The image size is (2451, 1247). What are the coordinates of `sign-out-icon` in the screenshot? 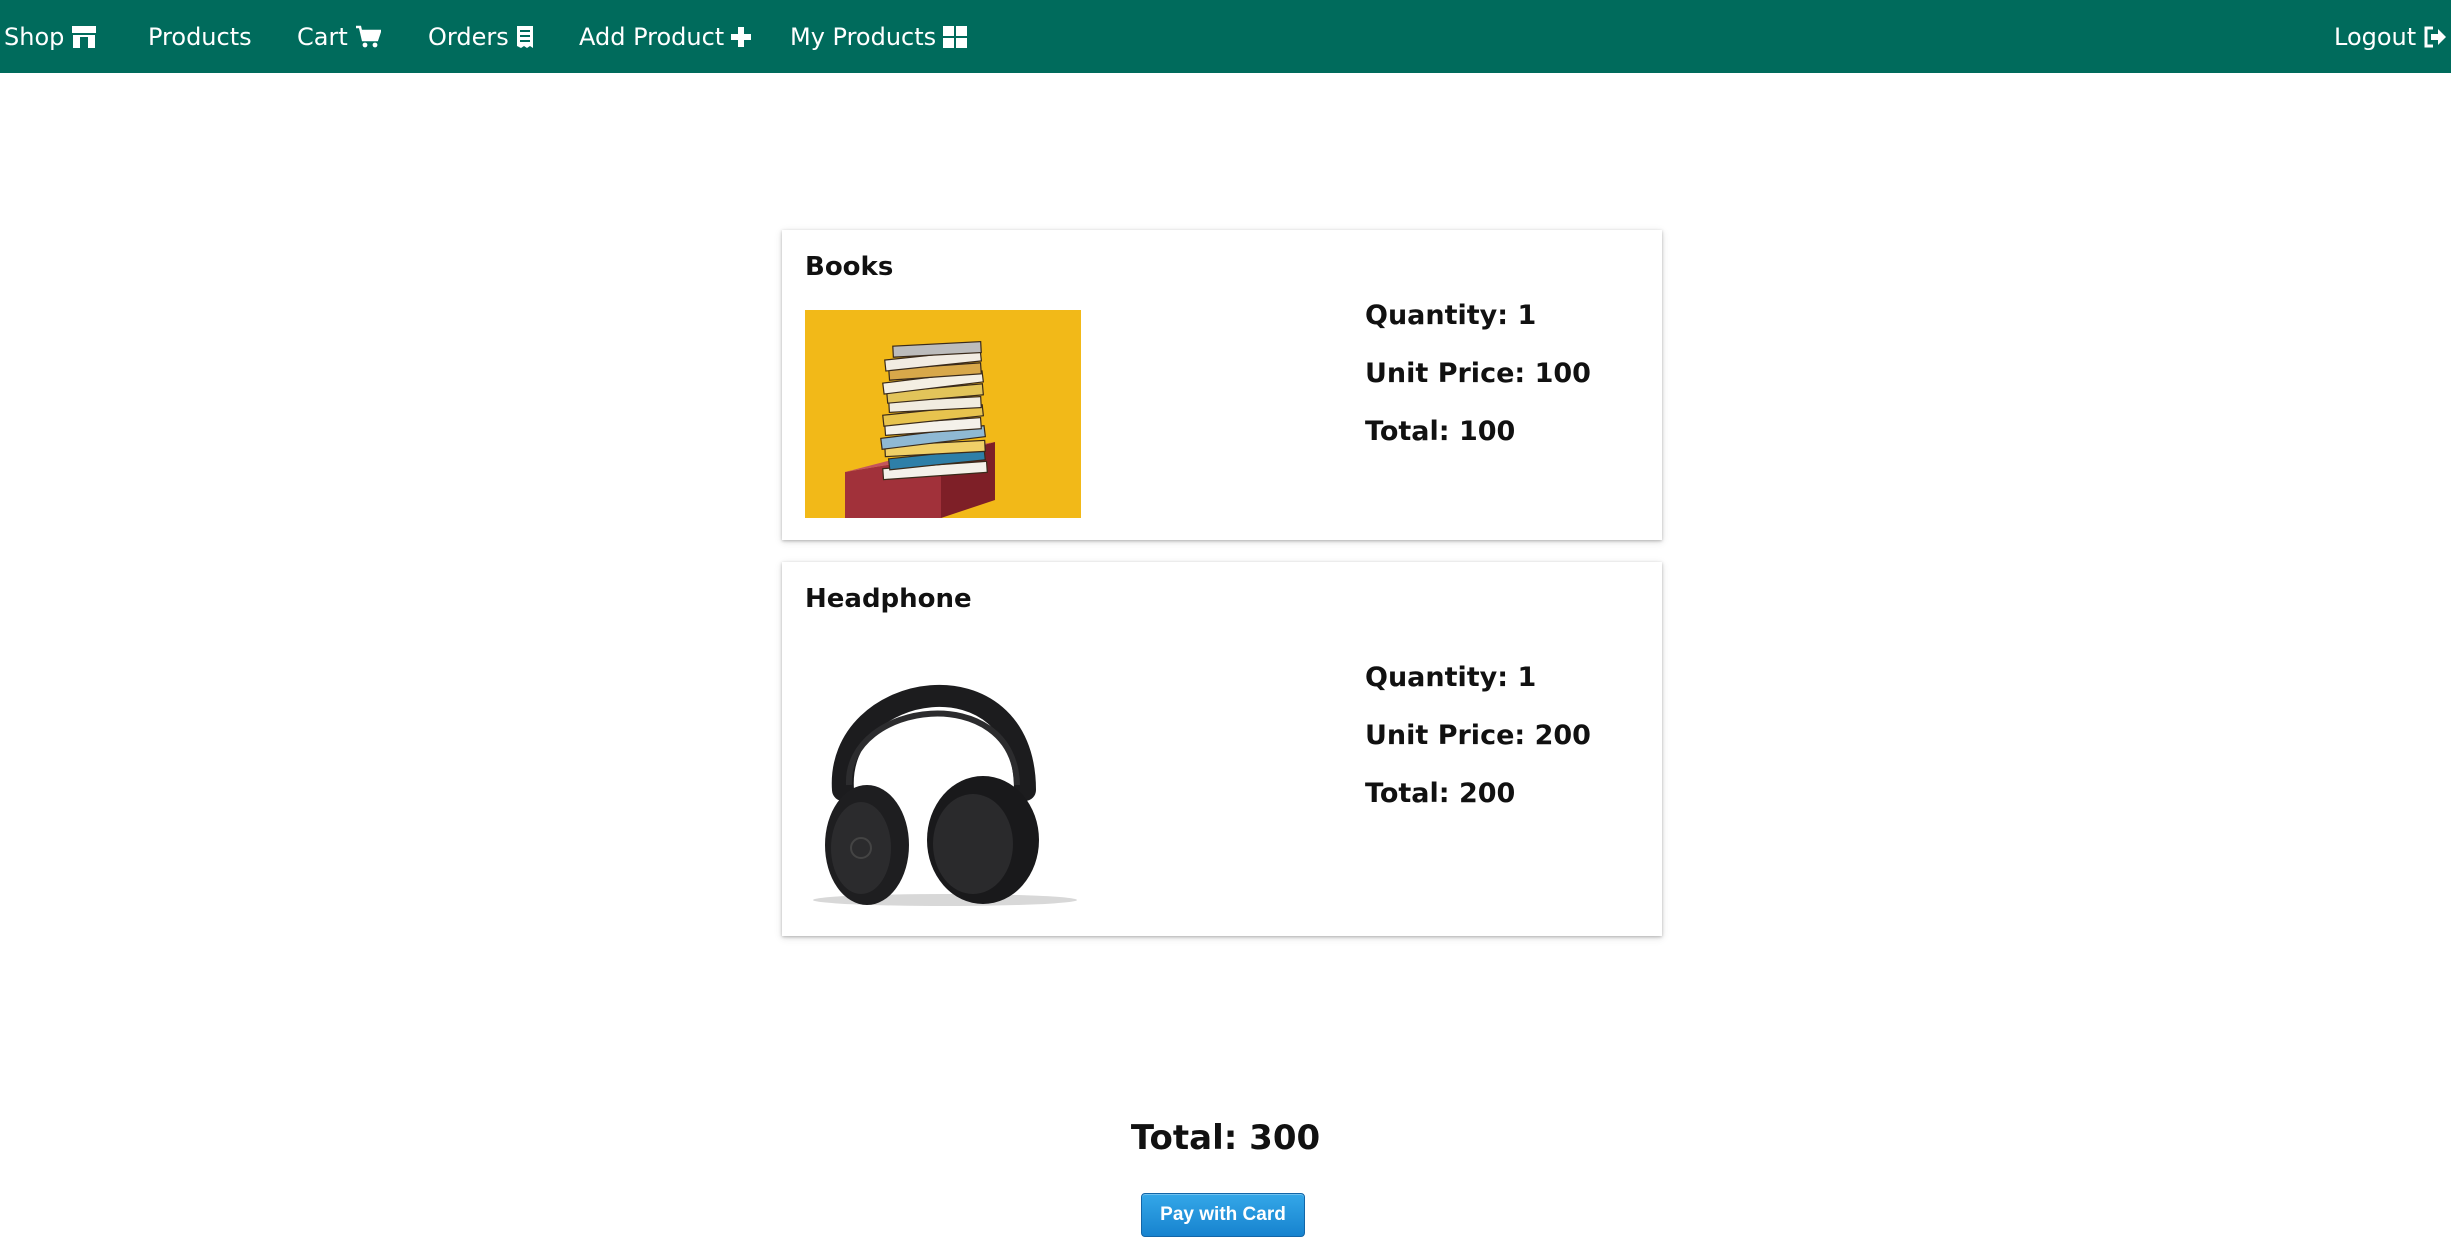 It's located at (2435, 37).